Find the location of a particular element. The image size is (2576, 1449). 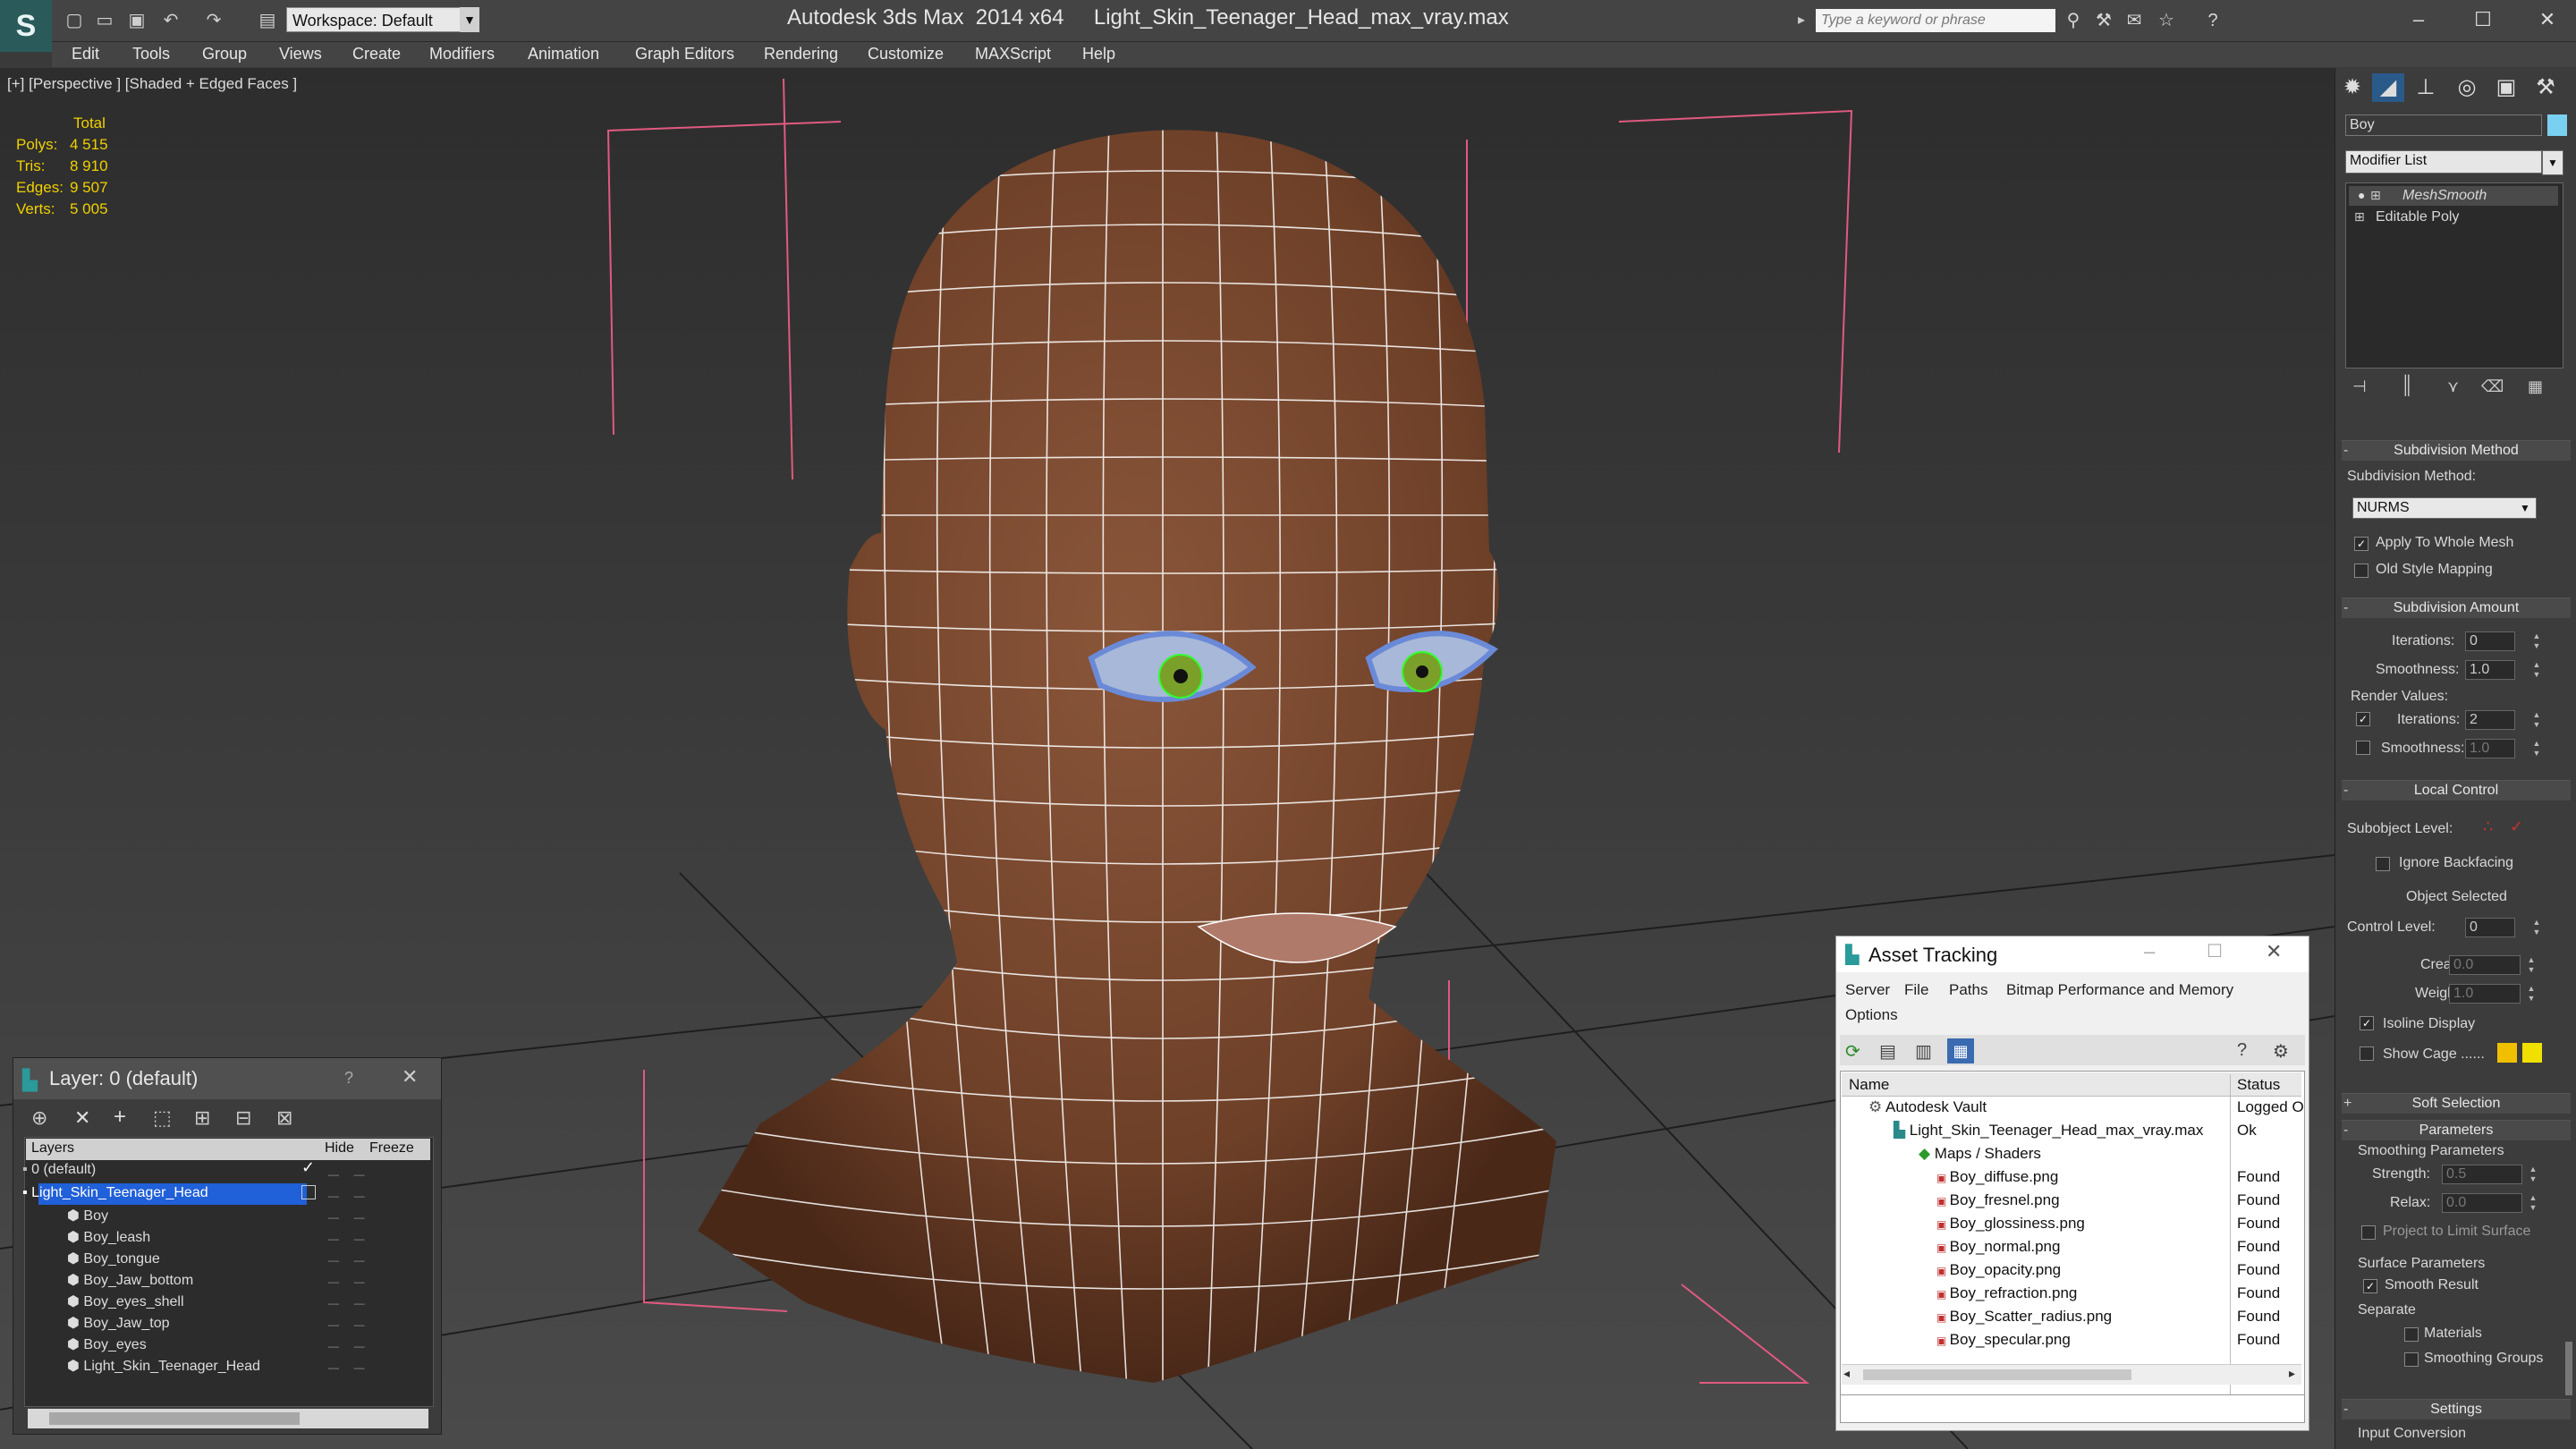

asset-row: ▣ Boy_diffuse.png Found is located at coordinates (2118, 1177).